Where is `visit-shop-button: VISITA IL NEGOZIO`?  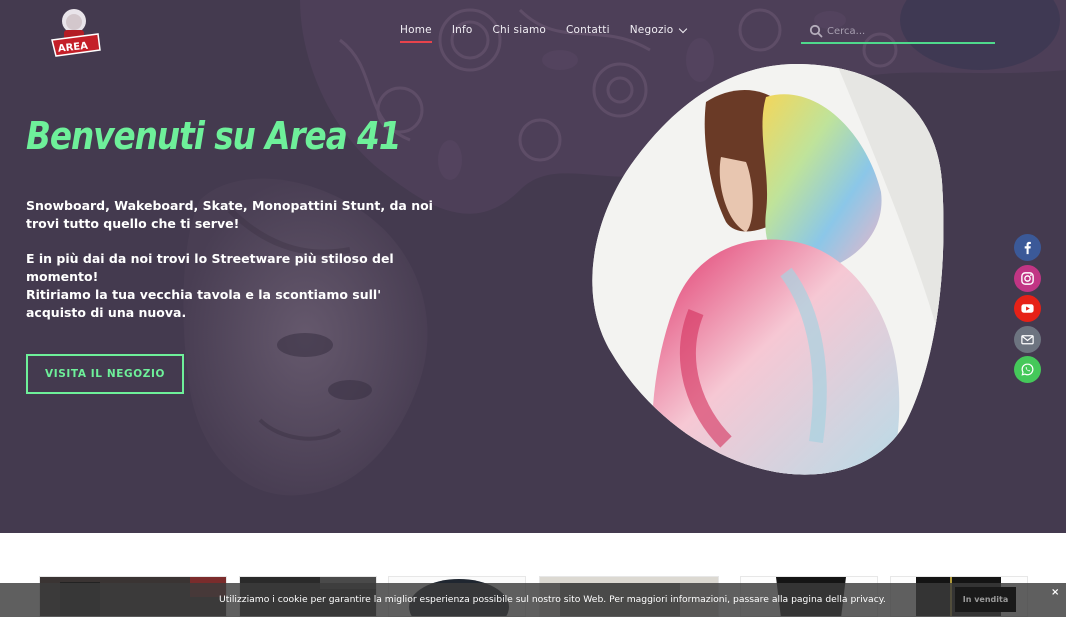
visit-shop-button: VISITA IL NEGOZIO is located at coordinates (105, 374).